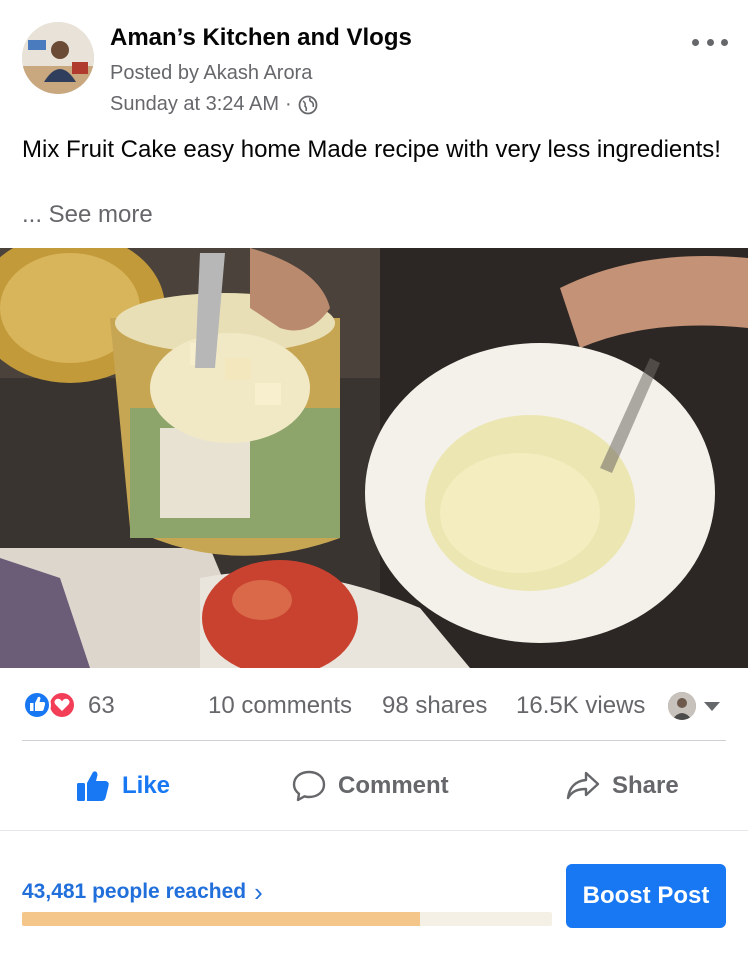 Image resolution: width=748 pixels, height=960 pixels. I want to click on see-more-link: ... See more, so click(87, 215).